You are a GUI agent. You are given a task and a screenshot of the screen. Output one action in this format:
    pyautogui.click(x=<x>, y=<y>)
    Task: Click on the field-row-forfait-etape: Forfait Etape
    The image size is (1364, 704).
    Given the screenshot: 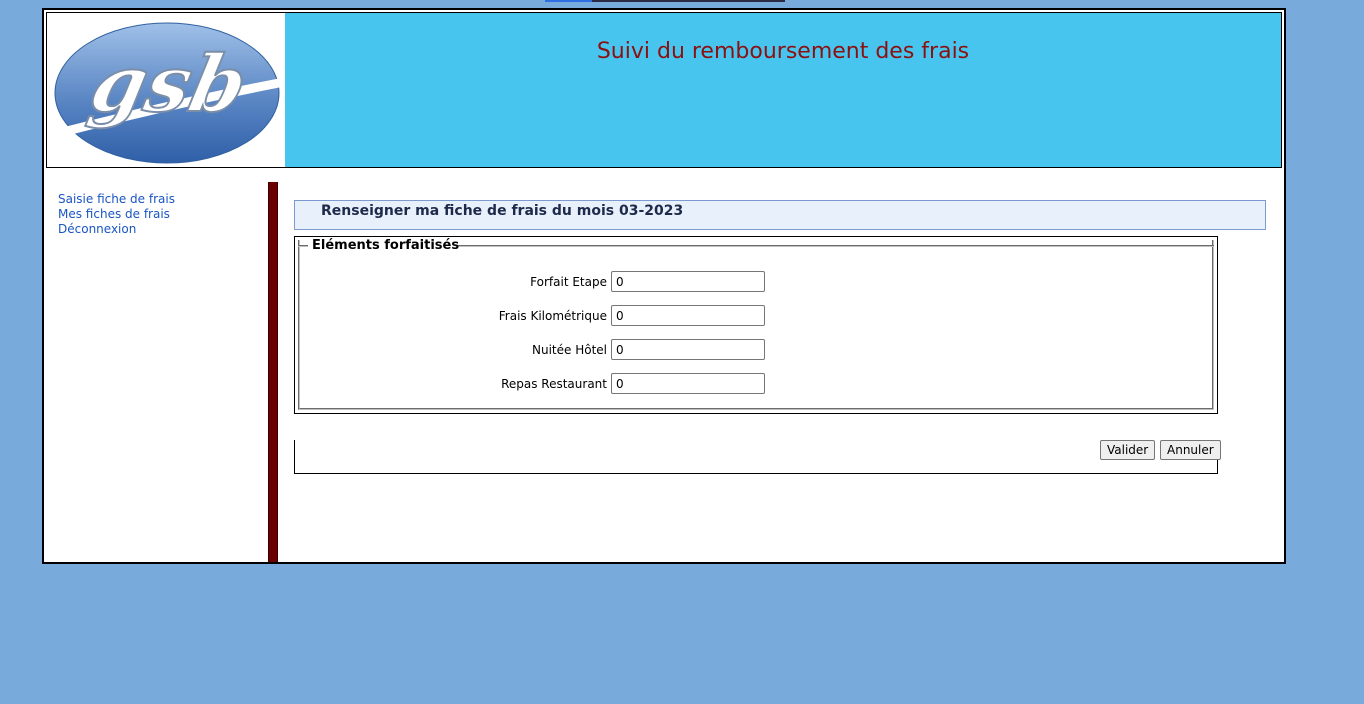 What is the action you would take?
    pyautogui.click(x=535, y=282)
    